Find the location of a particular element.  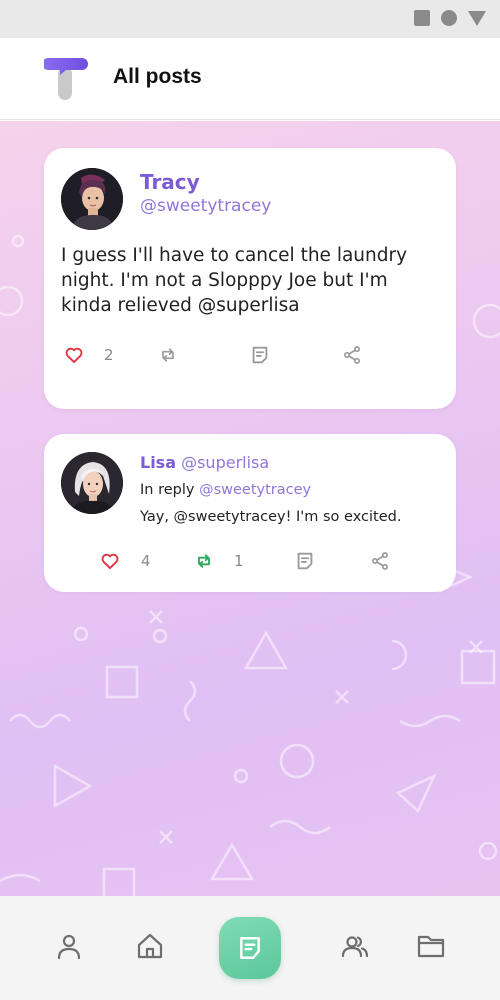

nav-folder-button is located at coordinates (431, 946).